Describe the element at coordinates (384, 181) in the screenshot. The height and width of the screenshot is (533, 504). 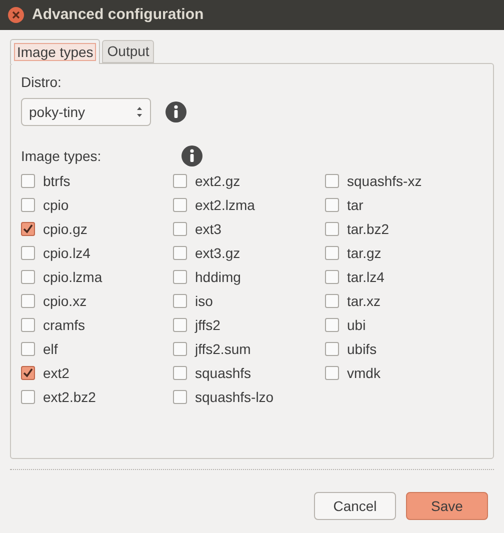
I see `checkbox-label: squashfs-xz` at that location.